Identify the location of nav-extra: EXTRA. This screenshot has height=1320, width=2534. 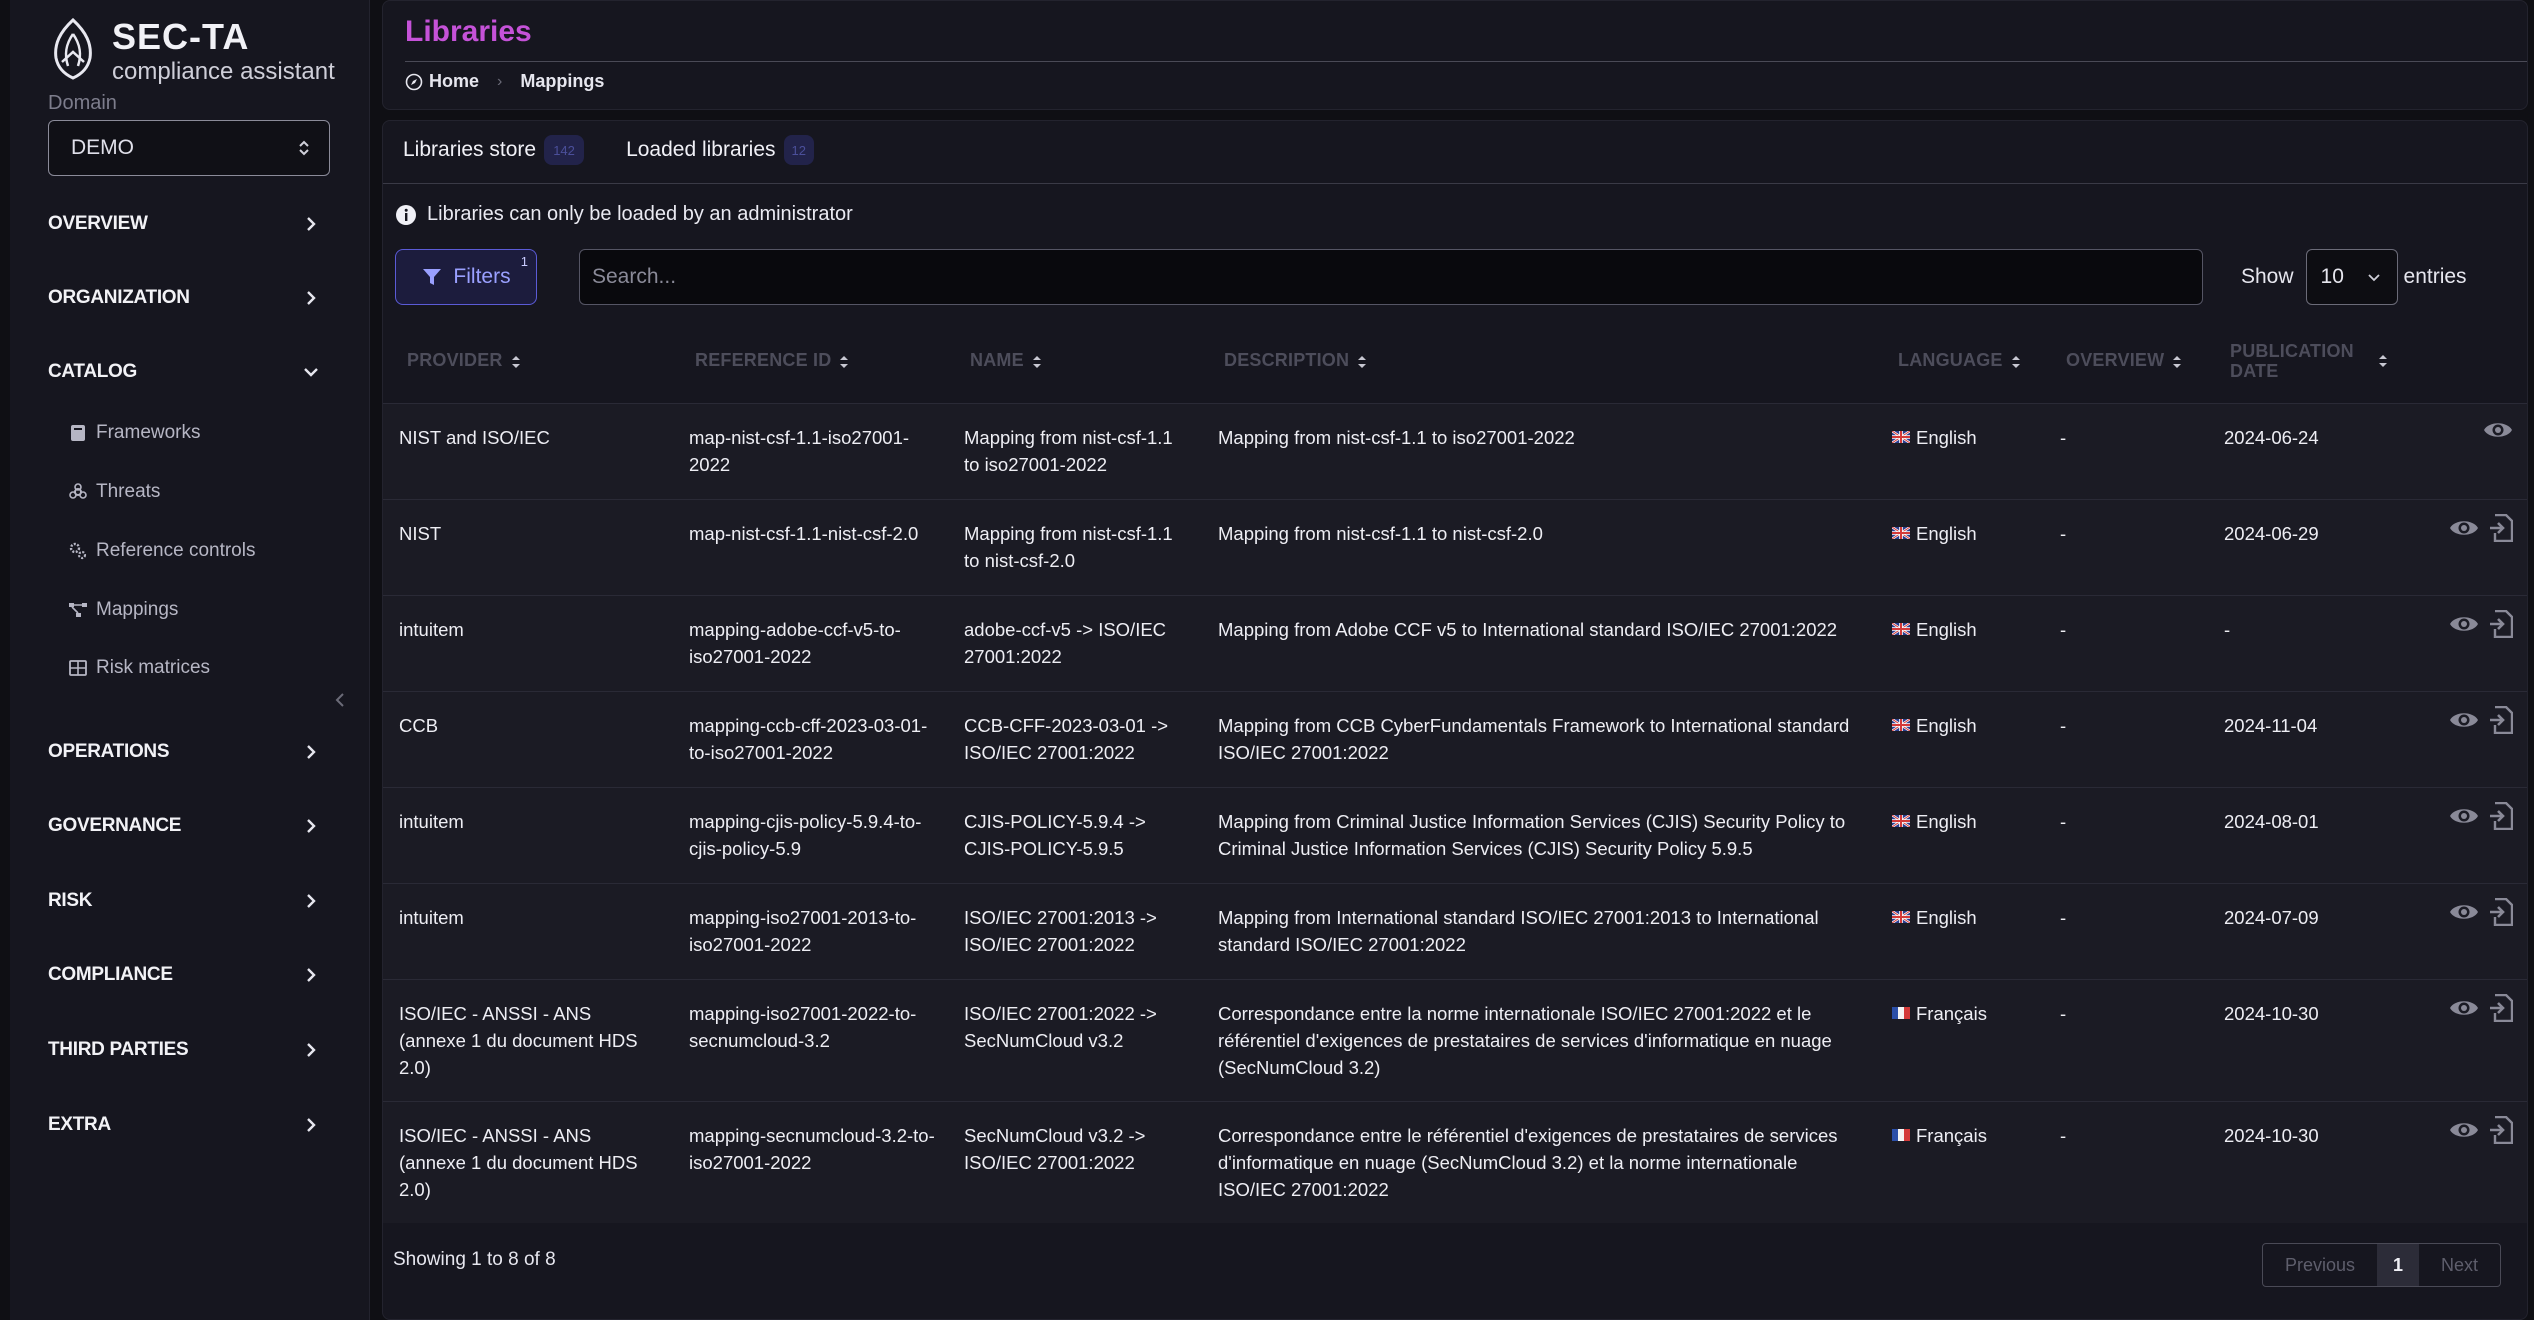
(184, 1125).